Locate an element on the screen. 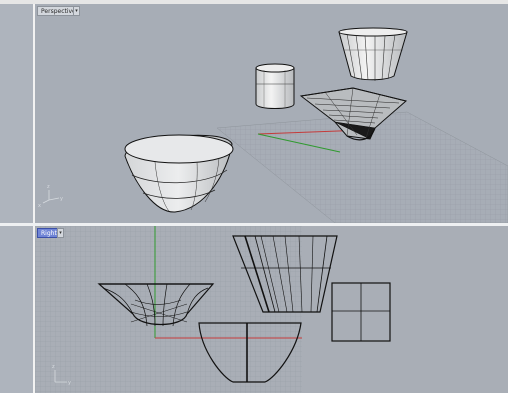  world-axes-icon: z y x is located at coordinates (50, 196).